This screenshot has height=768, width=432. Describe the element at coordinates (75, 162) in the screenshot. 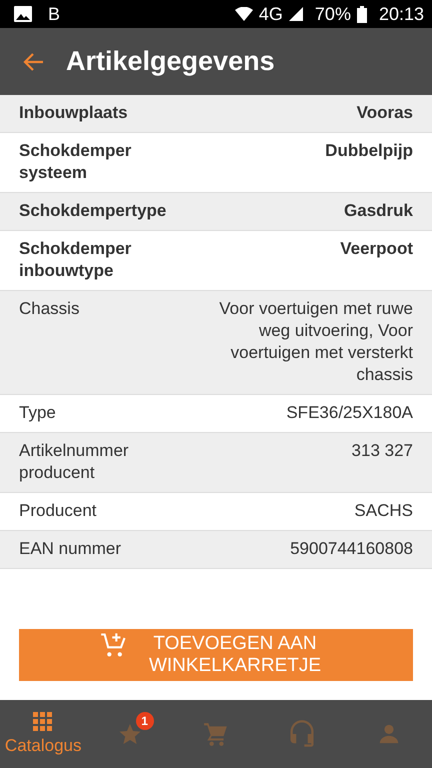

I see `detail-label: Schokdemper systeem` at that location.